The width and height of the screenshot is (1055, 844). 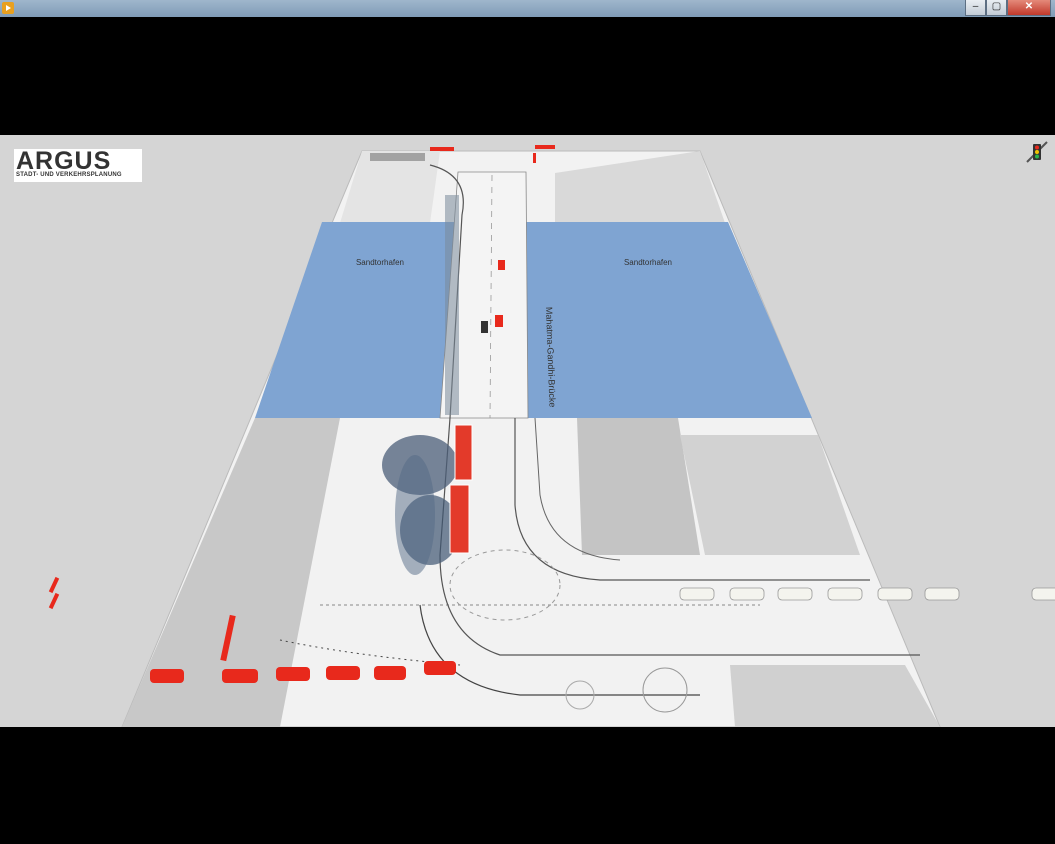 What do you see at coordinates (770, 495) in the screenshot?
I see `block-right` at bounding box center [770, 495].